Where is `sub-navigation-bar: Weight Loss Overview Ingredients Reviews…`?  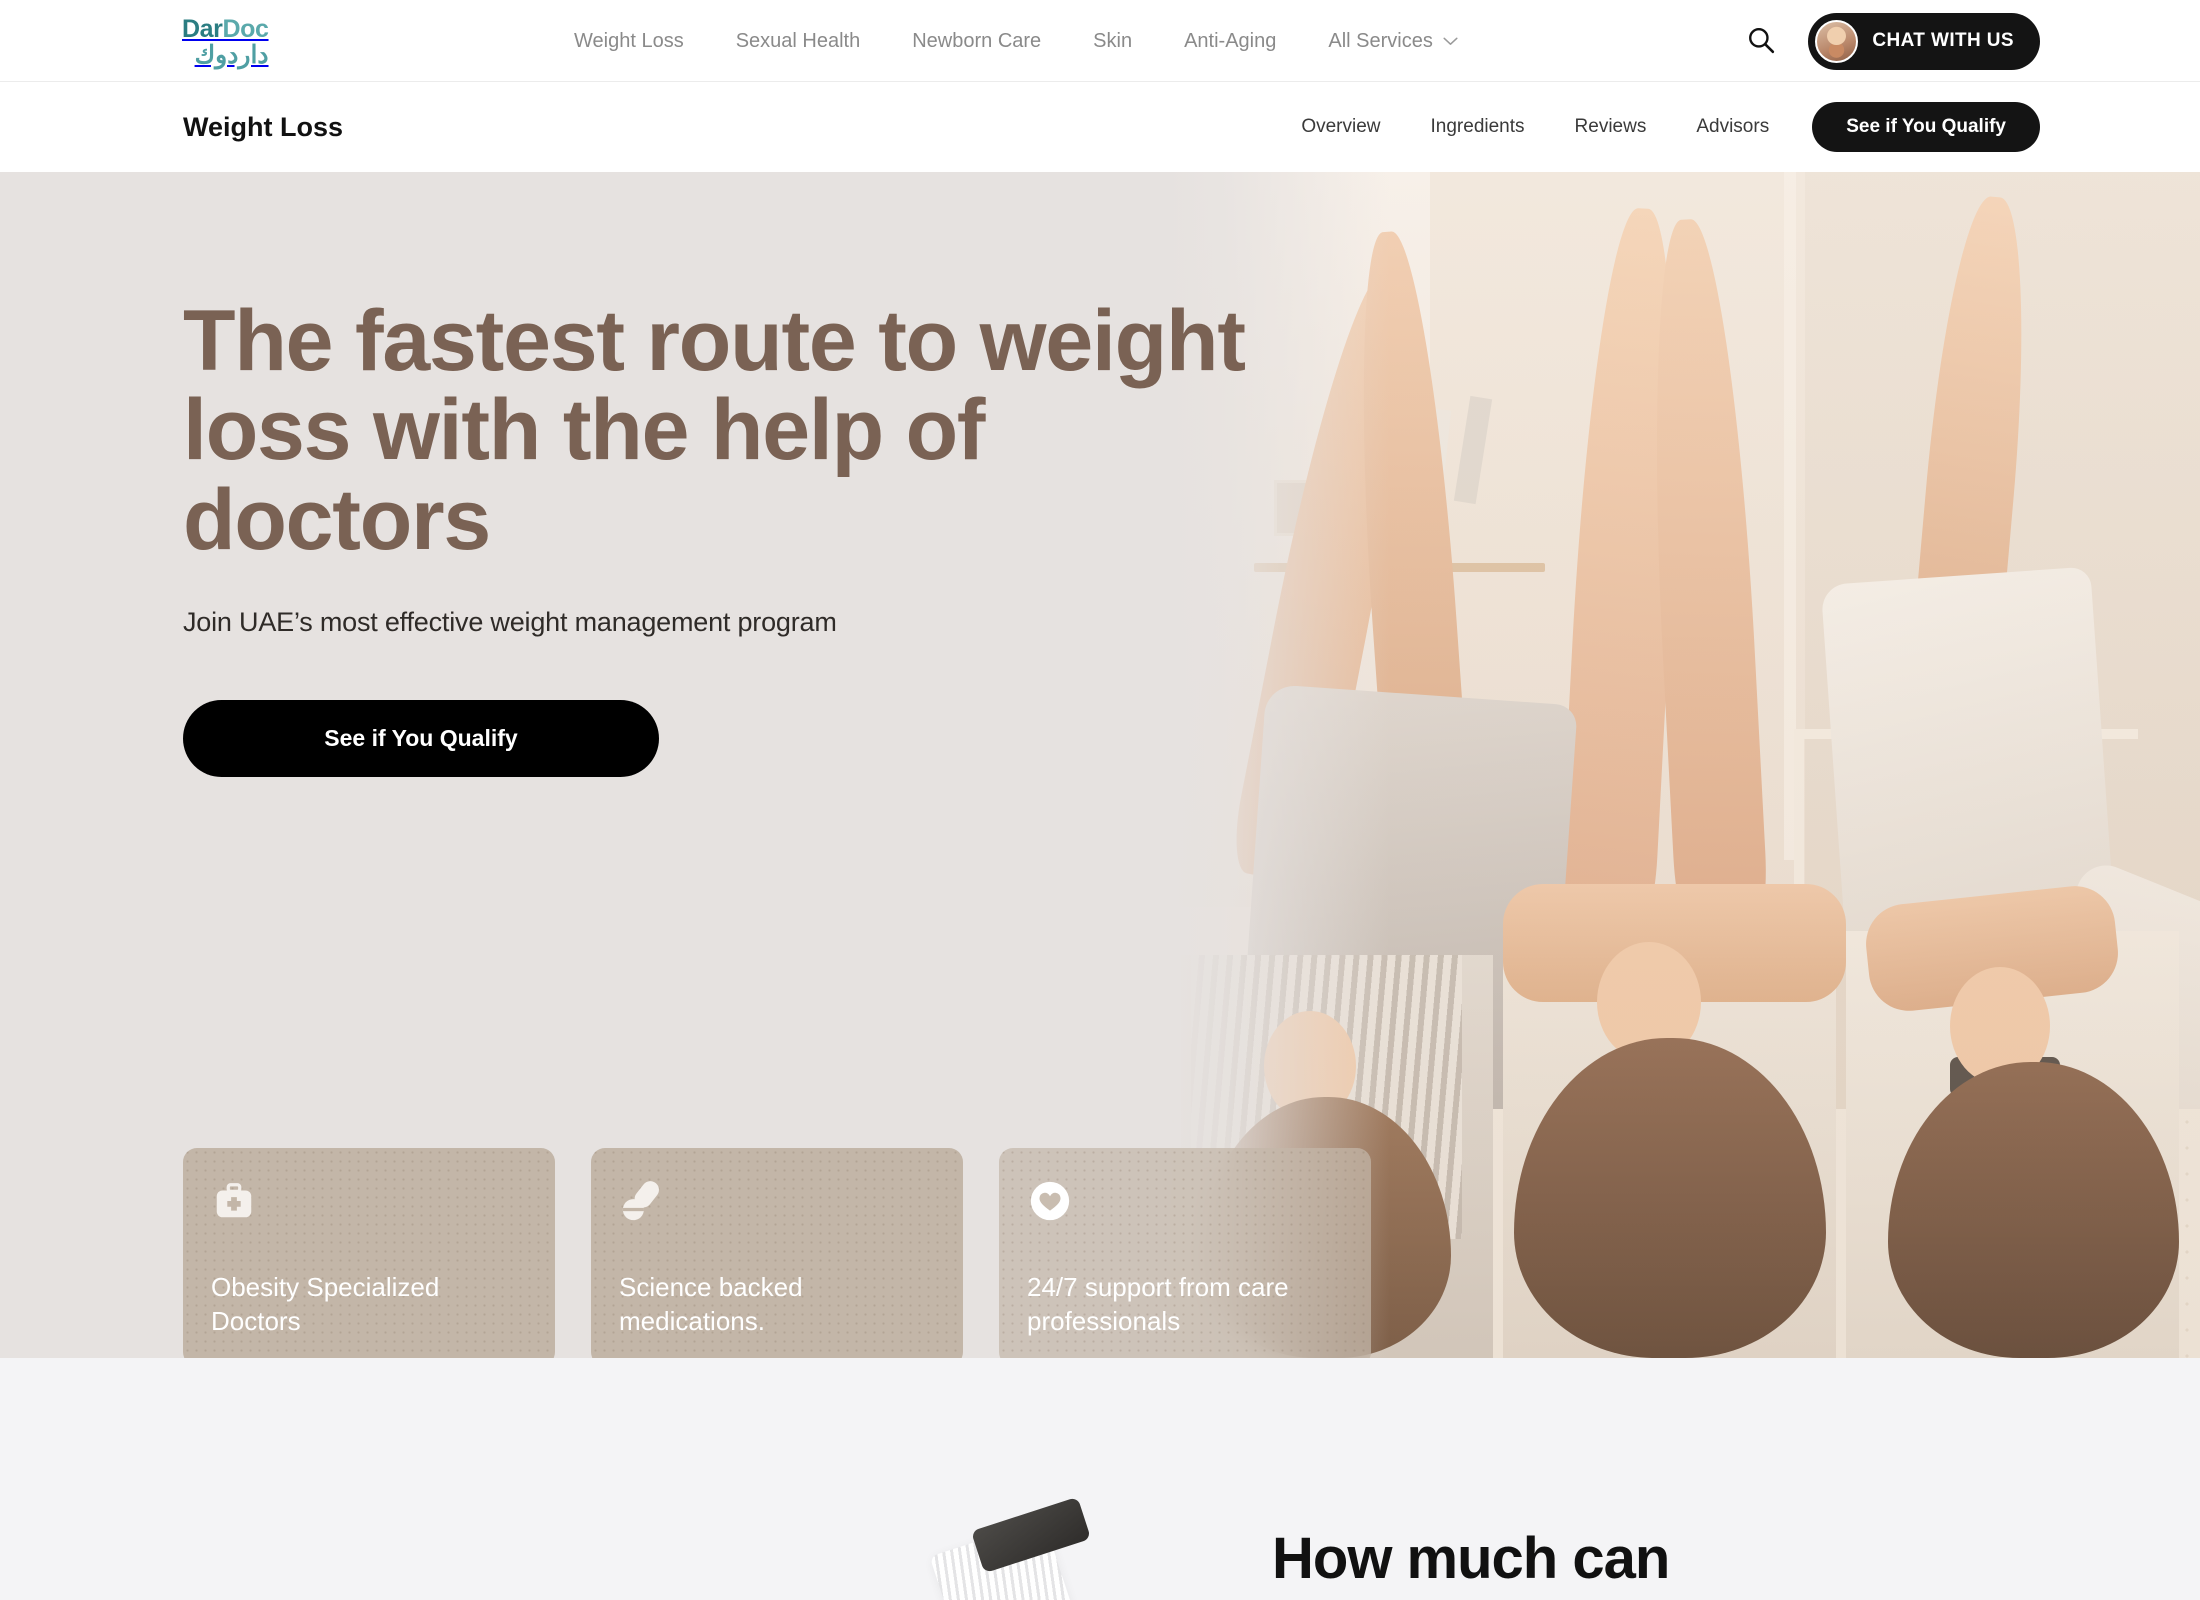 sub-navigation-bar: Weight Loss Overview Ingredients Reviews… is located at coordinates (1100, 127).